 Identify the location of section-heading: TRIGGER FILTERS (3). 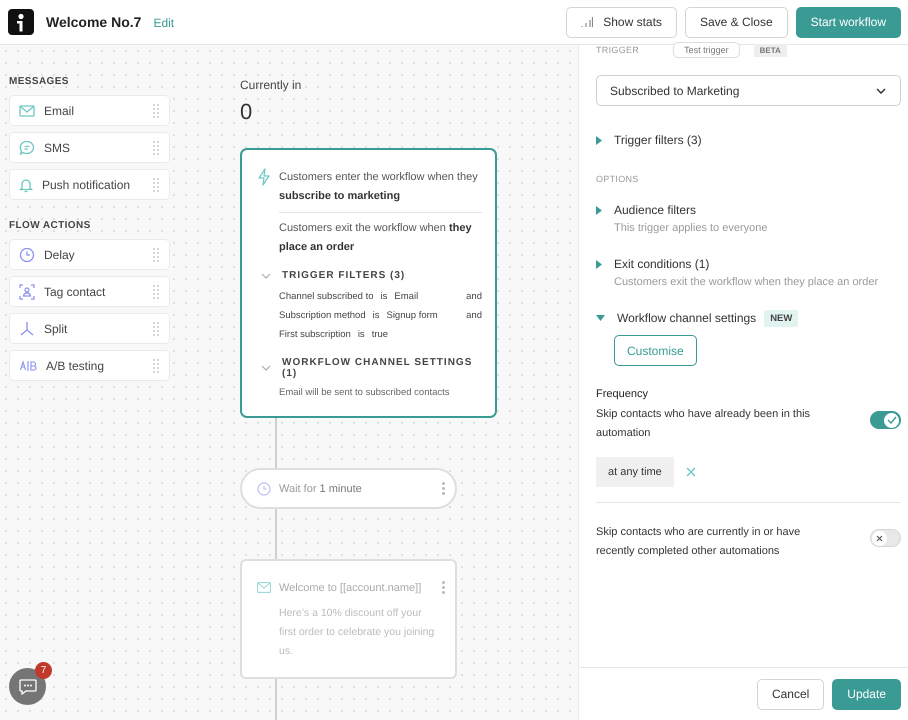
(344, 275).